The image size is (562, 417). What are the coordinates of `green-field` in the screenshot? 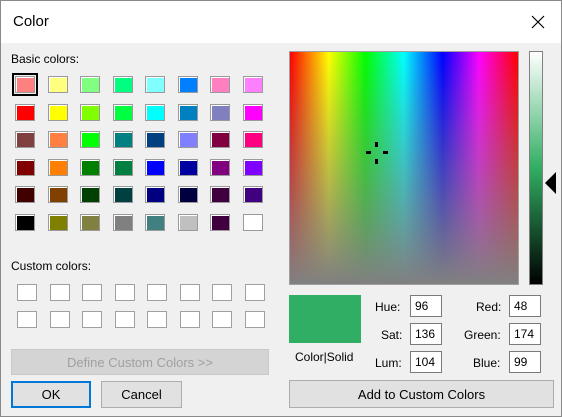 It's located at (525, 334).